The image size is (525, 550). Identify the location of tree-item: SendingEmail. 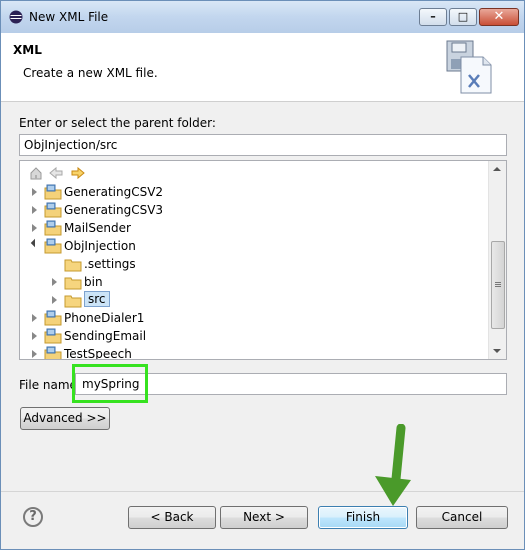
(250, 336).